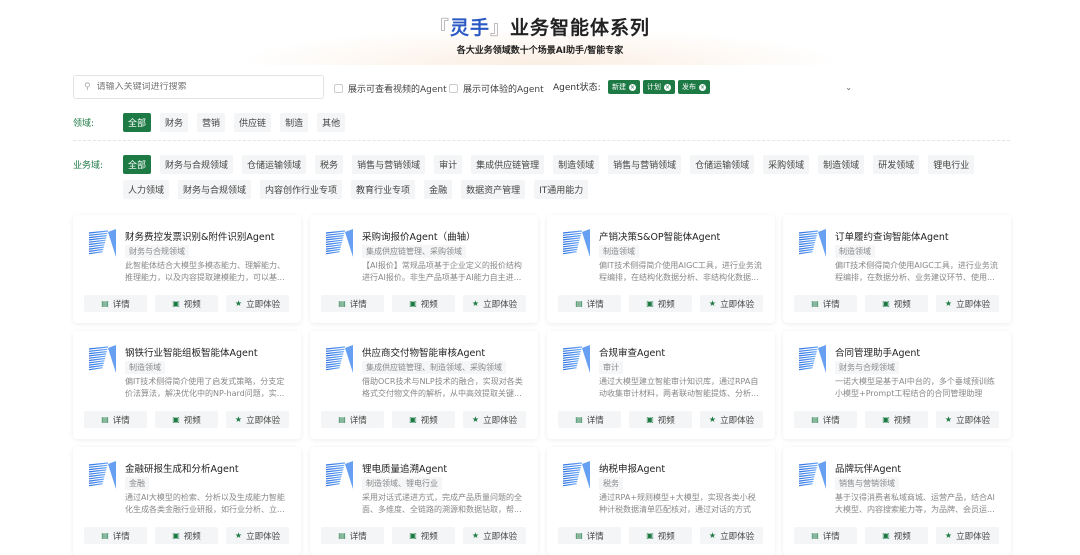 Image resolution: width=1080 pixels, height=555 pixels. Describe the element at coordinates (211, 122) in the screenshot. I see `domain-chip: 营销` at that location.